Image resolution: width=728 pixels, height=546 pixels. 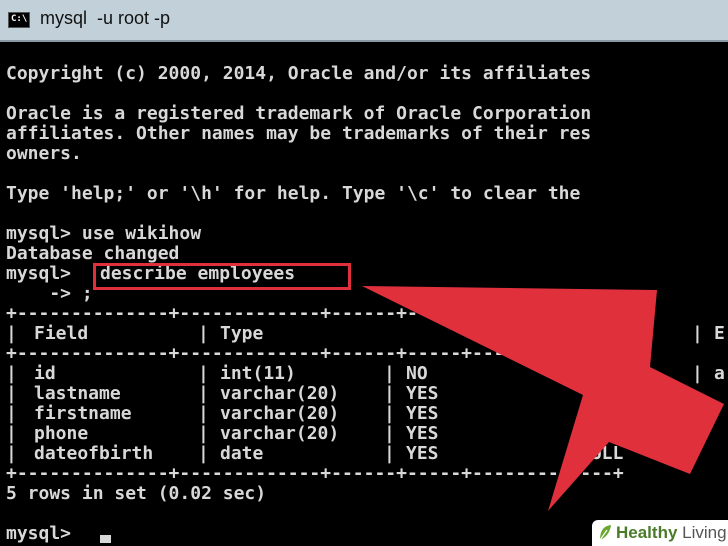 I want to click on window-title: mysql -u root -p, so click(x=105, y=18).